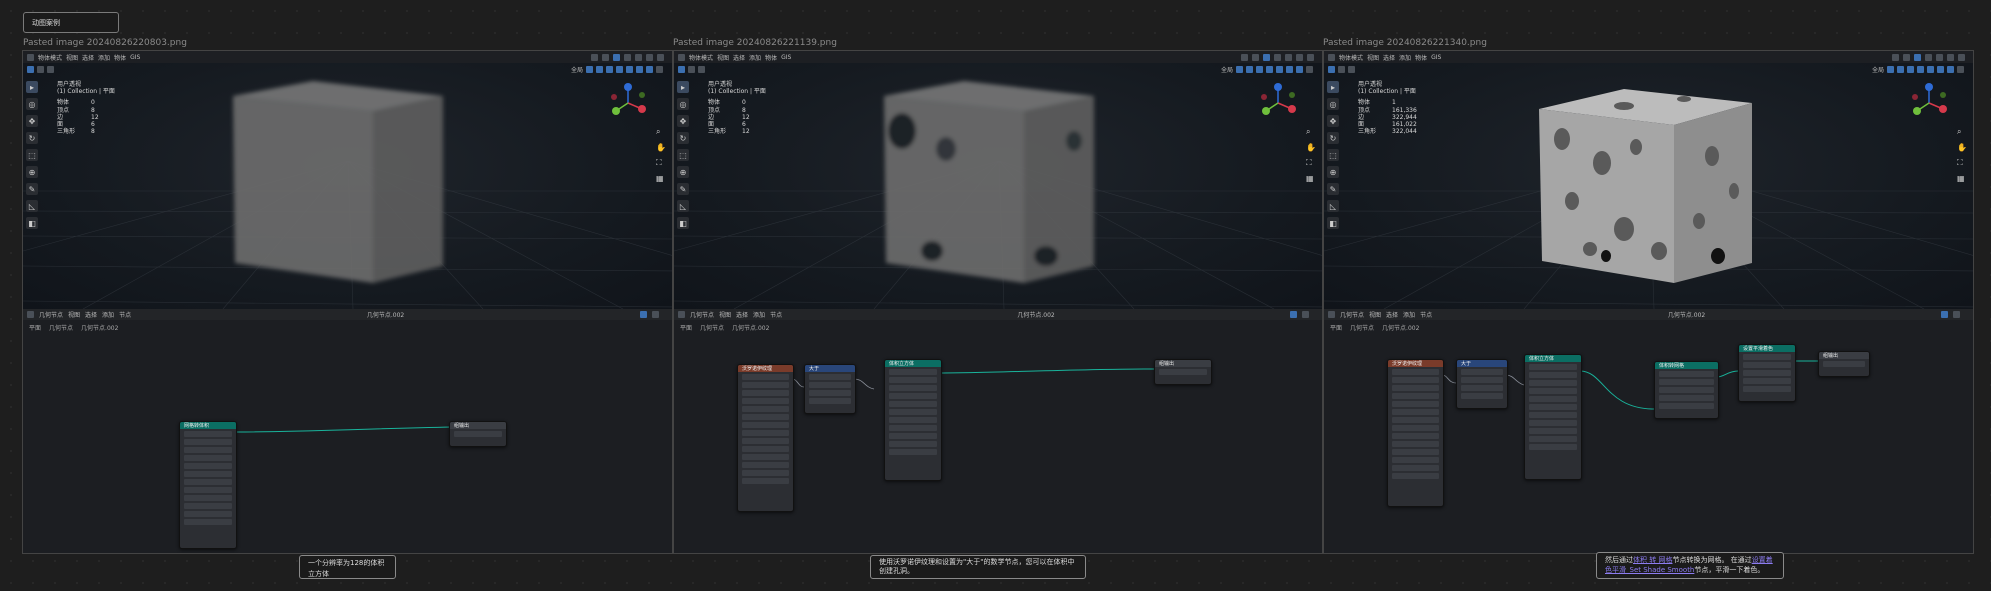  What do you see at coordinates (1767, 373) in the screenshot?
I see `node-set-shade-smooth: 设置平滑着色` at bounding box center [1767, 373].